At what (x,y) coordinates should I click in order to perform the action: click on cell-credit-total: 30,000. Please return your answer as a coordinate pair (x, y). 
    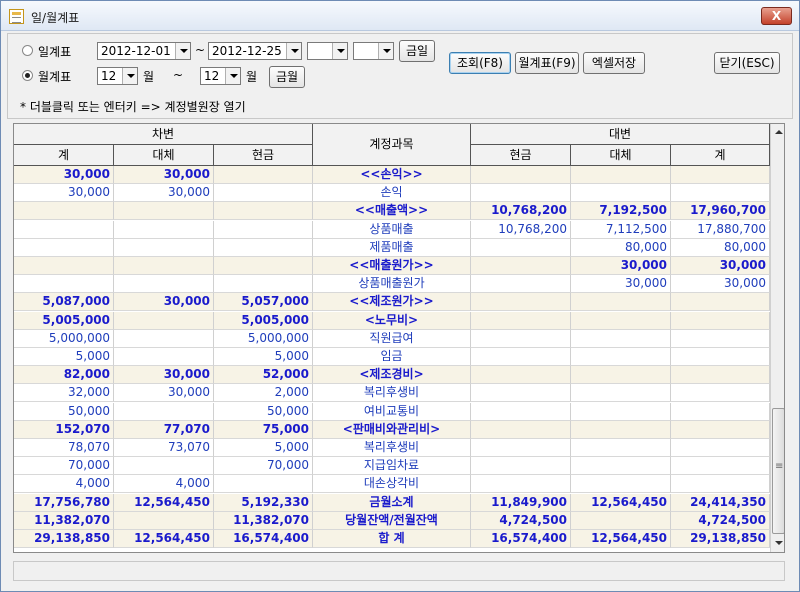
    Looking at the image, I should click on (720, 284).